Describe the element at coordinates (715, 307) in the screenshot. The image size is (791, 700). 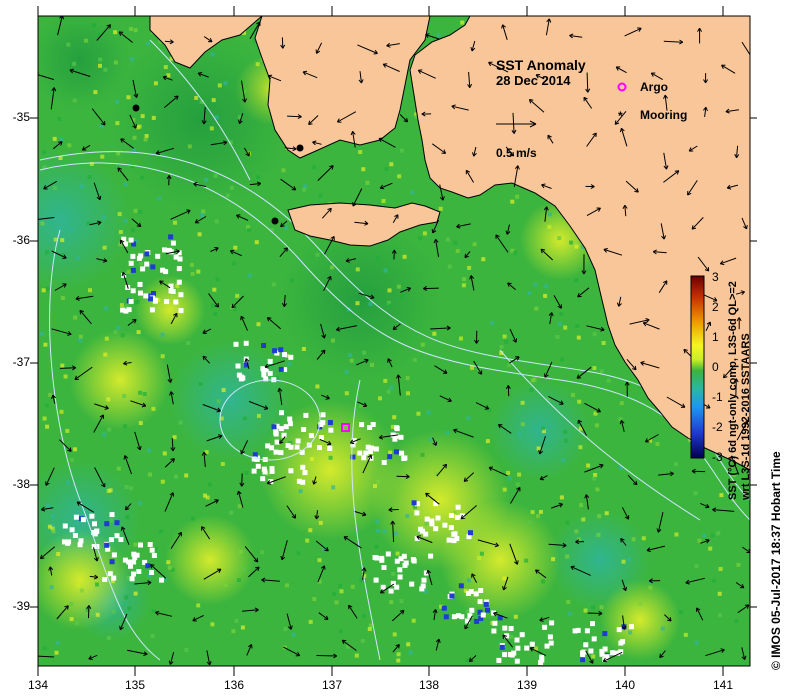
I see `colorbar-tick: 2` at that location.